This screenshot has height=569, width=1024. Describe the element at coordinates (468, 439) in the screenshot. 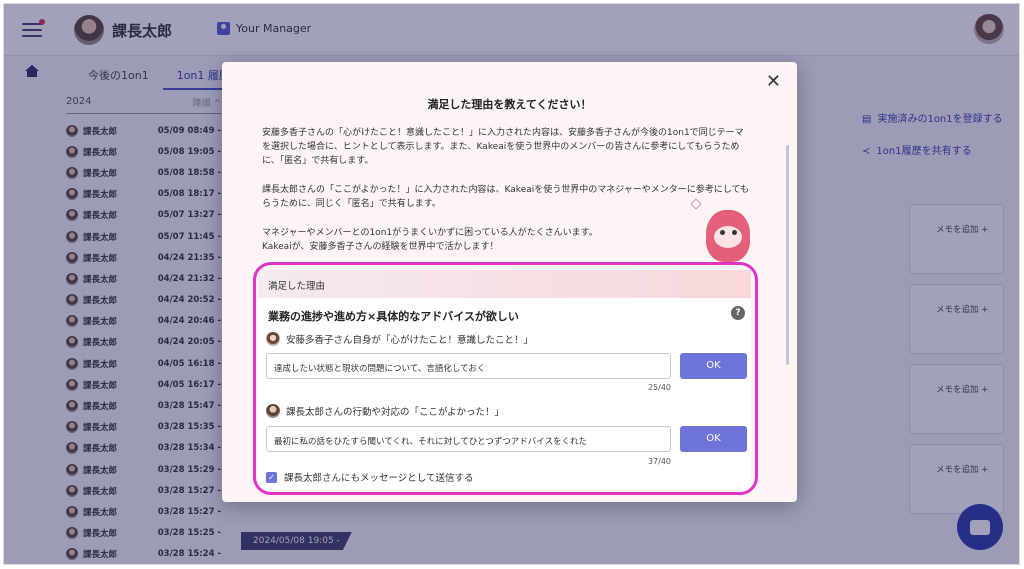

I see `answer-2-input: 最初に私の話をひたすら聞いてくれ、それに対してひとつずつアドバイスをくれた` at that location.